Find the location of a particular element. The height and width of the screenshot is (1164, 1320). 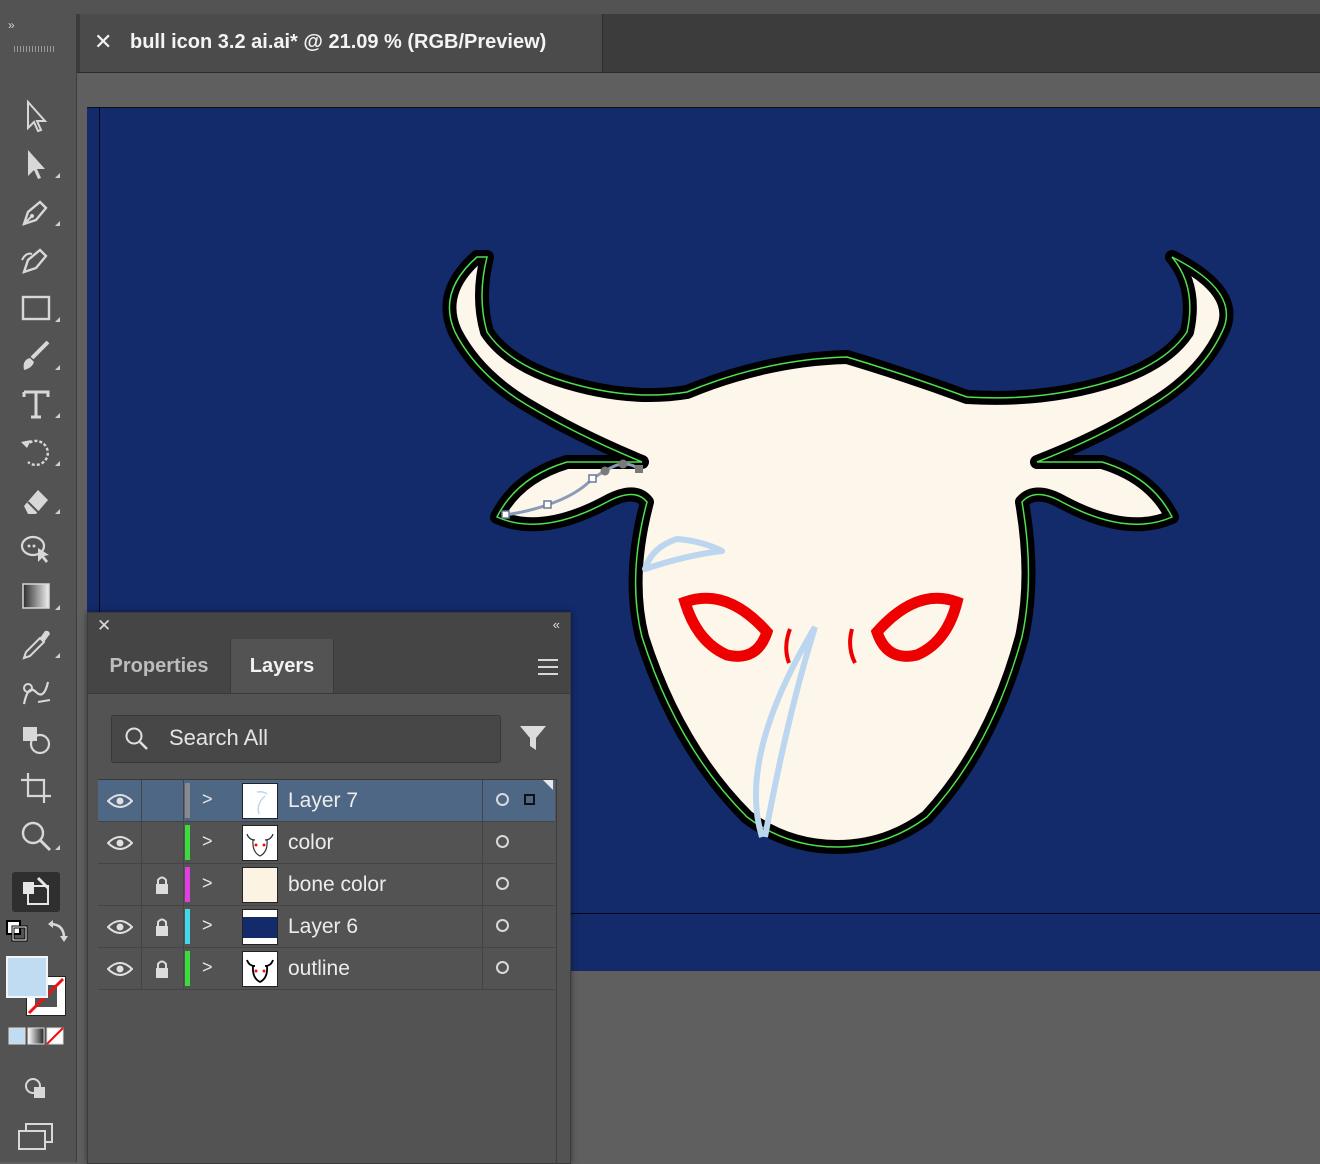

screen-mode-icon is located at coordinates (36, 1137).